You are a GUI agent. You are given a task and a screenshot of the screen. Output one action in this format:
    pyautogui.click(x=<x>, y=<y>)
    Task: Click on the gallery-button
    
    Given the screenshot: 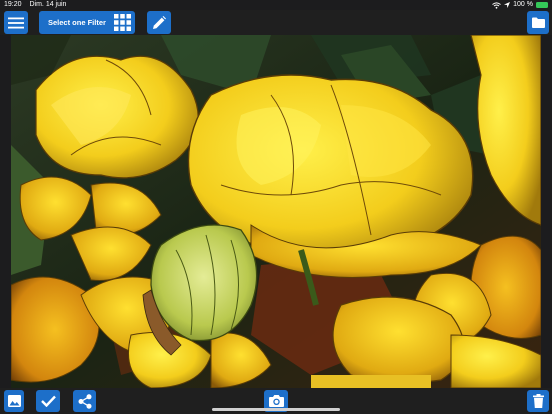 What is the action you would take?
    pyautogui.click(x=14, y=401)
    